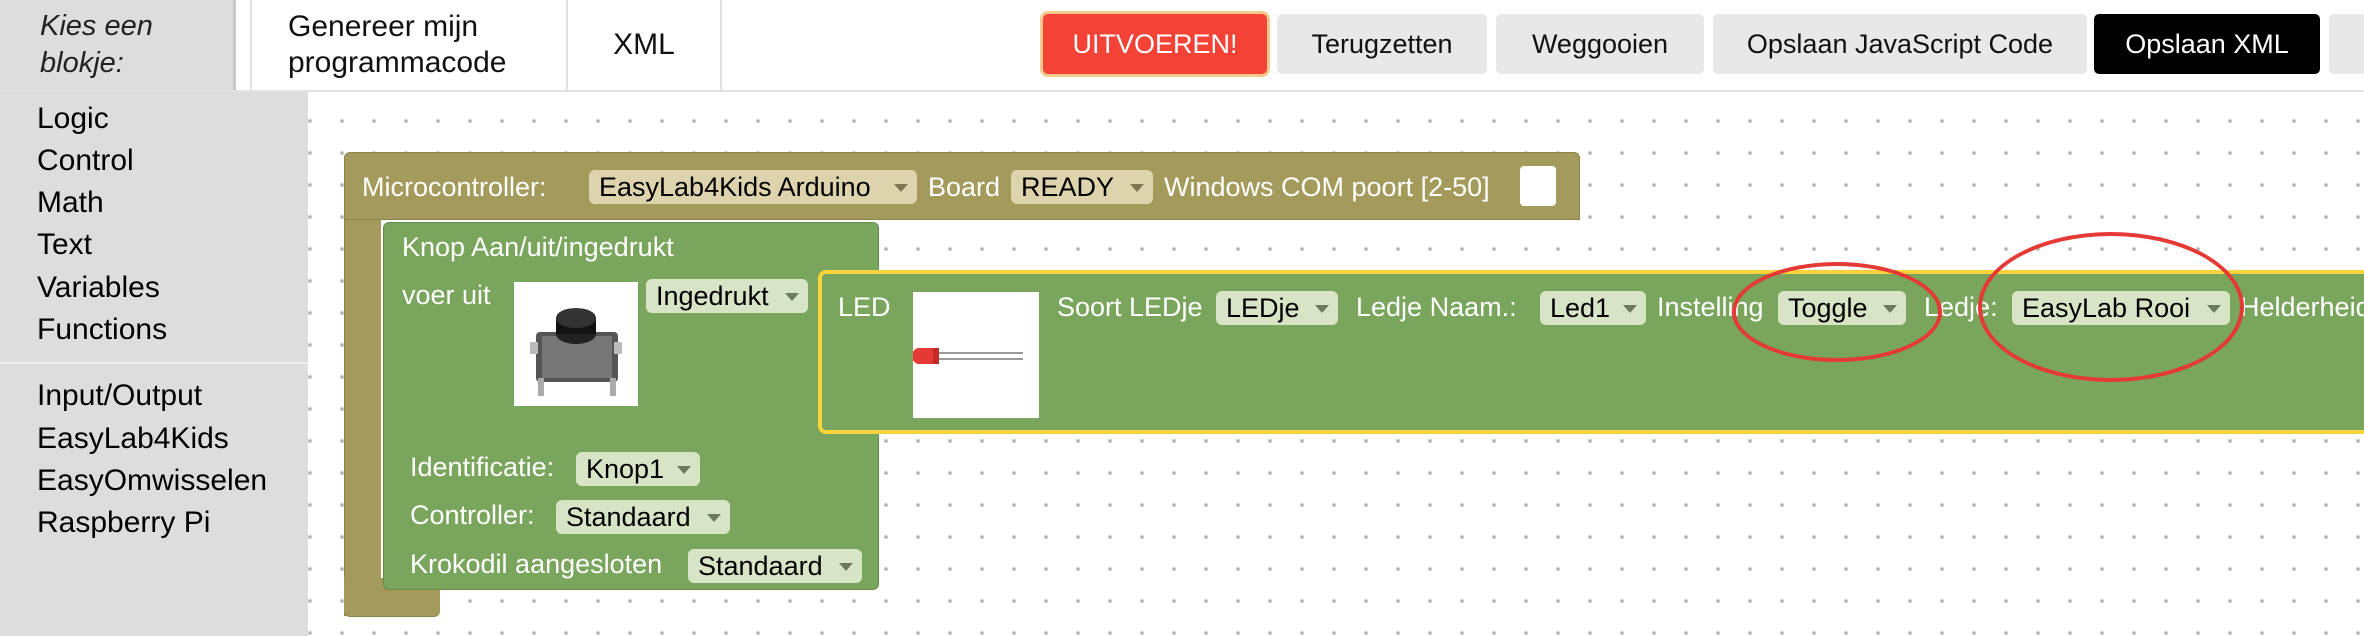  I want to click on more-button, so click(2346, 44).